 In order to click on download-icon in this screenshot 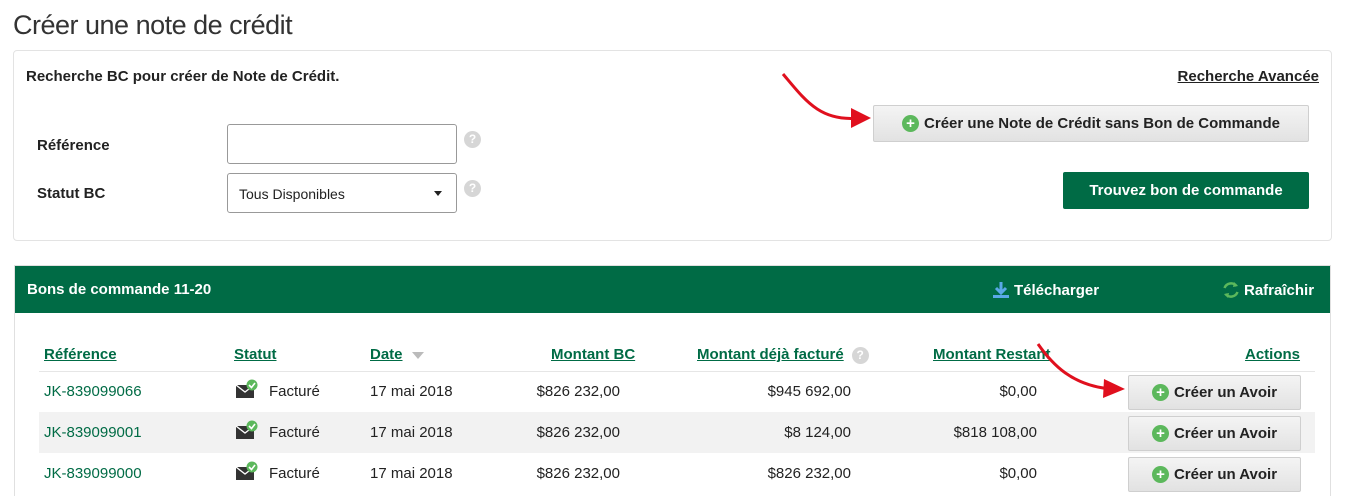, I will do `click(1001, 290)`.